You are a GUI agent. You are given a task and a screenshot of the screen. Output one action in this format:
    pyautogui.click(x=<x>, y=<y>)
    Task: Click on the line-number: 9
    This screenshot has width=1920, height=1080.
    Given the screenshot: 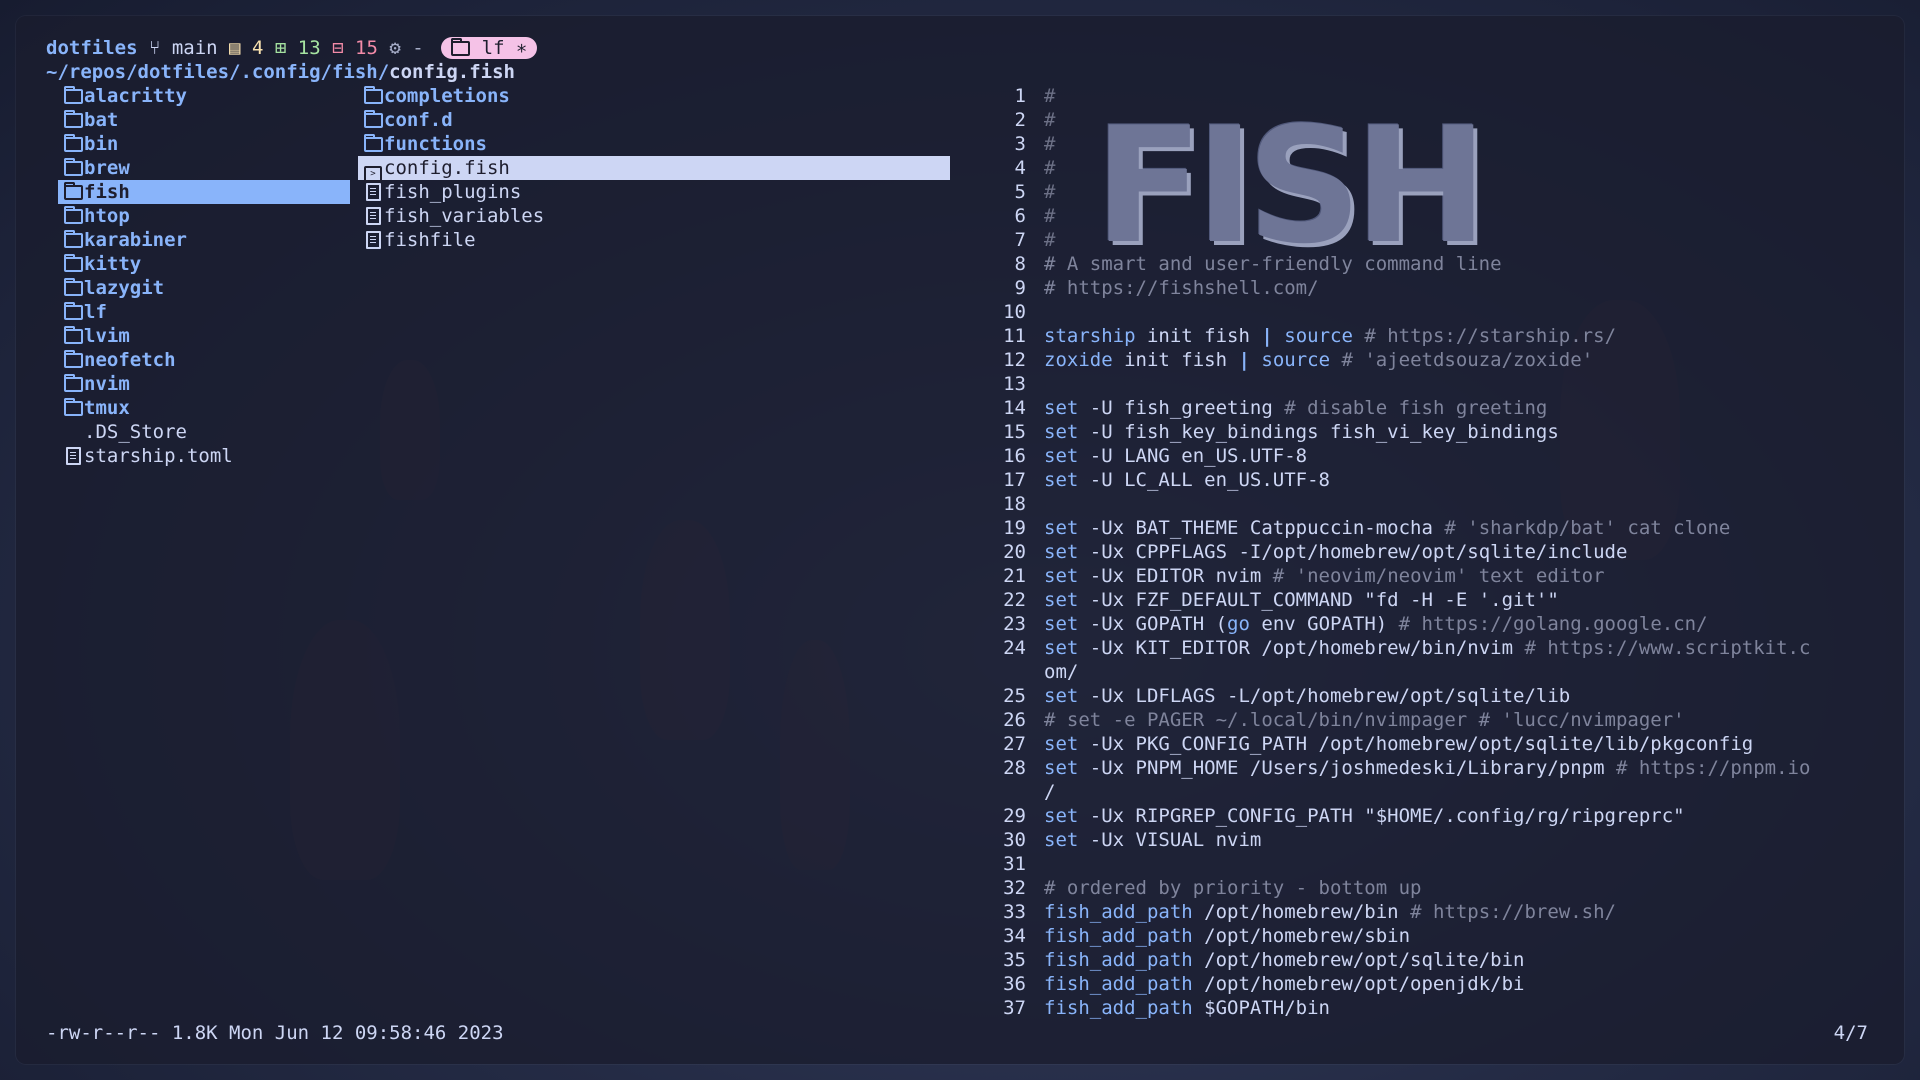 What is the action you would take?
    pyautogui.click(x=1020, y=288)
    